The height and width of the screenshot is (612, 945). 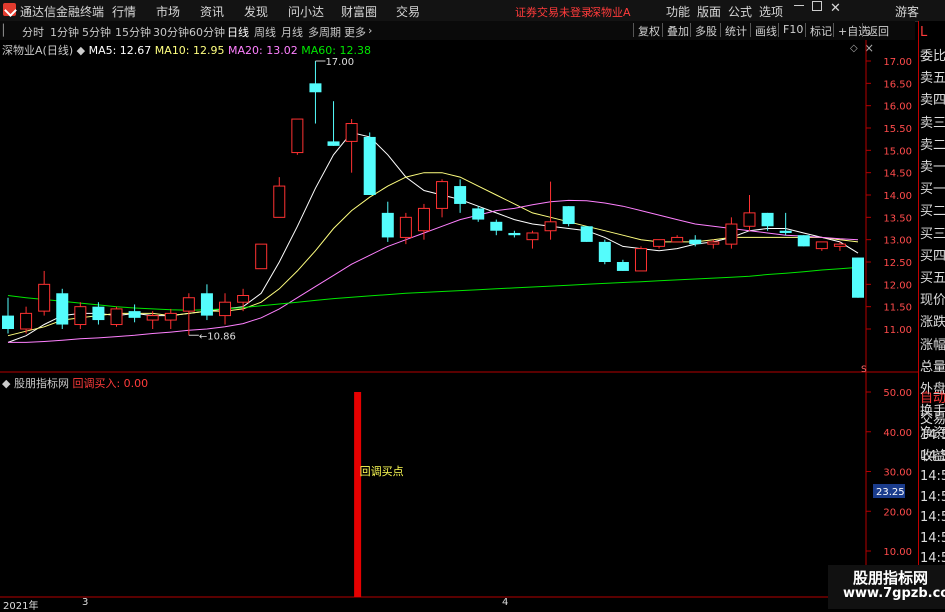 What do you see at coordinates (553, 12) in the screenshot?
I see `login-status: 证券交易未登录` at bounding box center [553, 12].